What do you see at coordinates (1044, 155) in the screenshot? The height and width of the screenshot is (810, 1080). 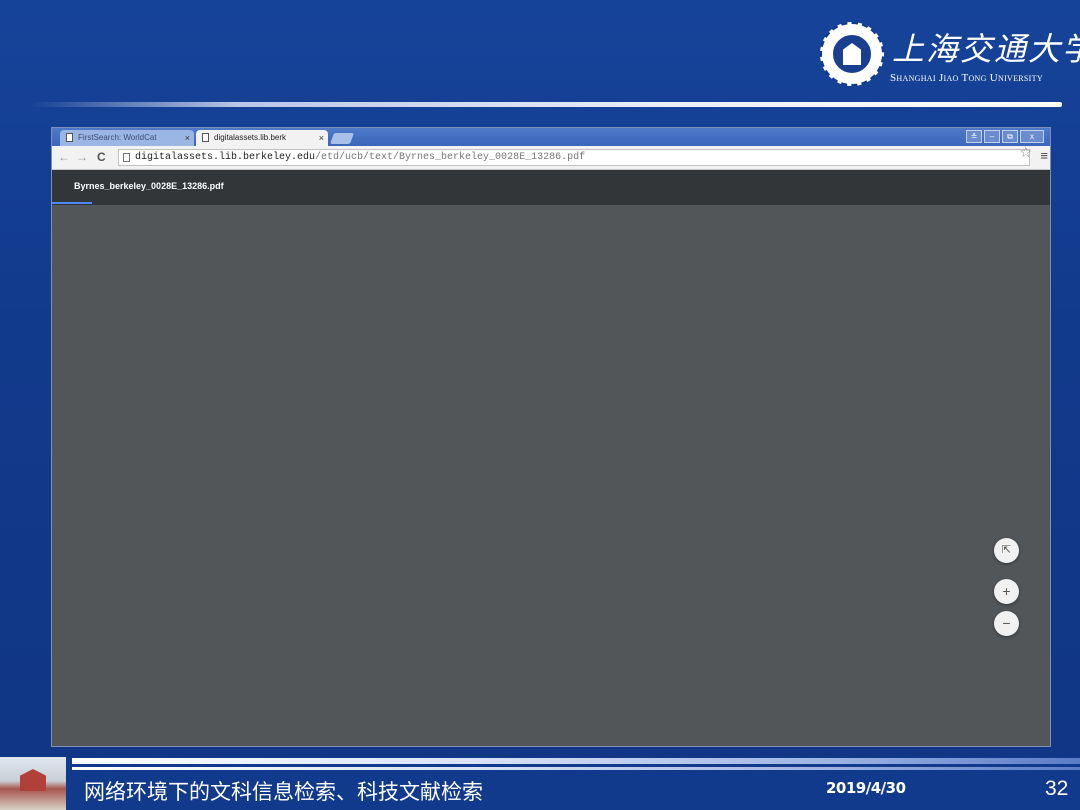 I see `menu-icon: ≡` at bounding box center [1044, 155].